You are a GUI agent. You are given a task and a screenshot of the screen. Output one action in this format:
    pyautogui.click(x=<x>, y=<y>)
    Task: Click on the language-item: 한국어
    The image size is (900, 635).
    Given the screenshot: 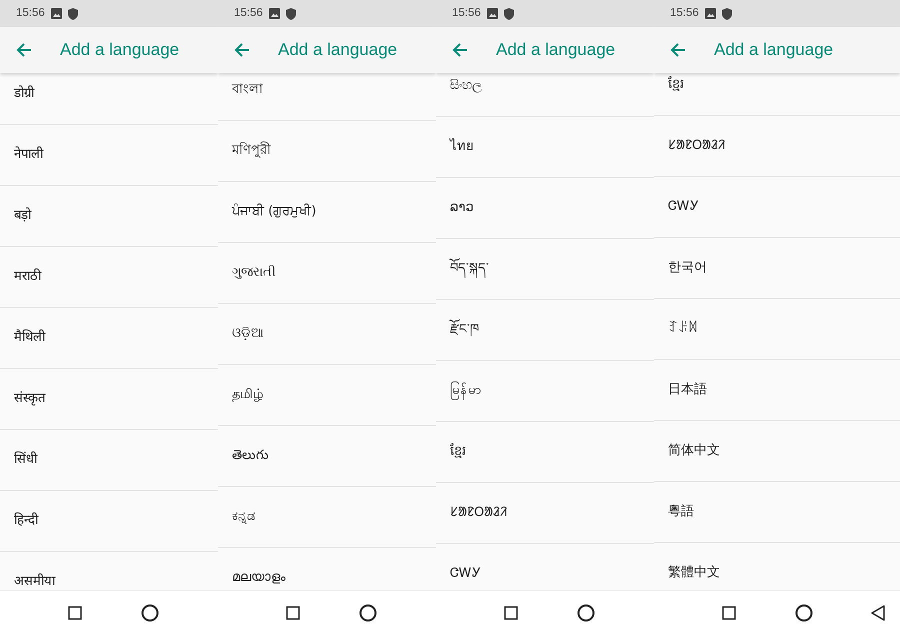 What is the action you would take?
    pyautogui.click(x=777, y=268)
    